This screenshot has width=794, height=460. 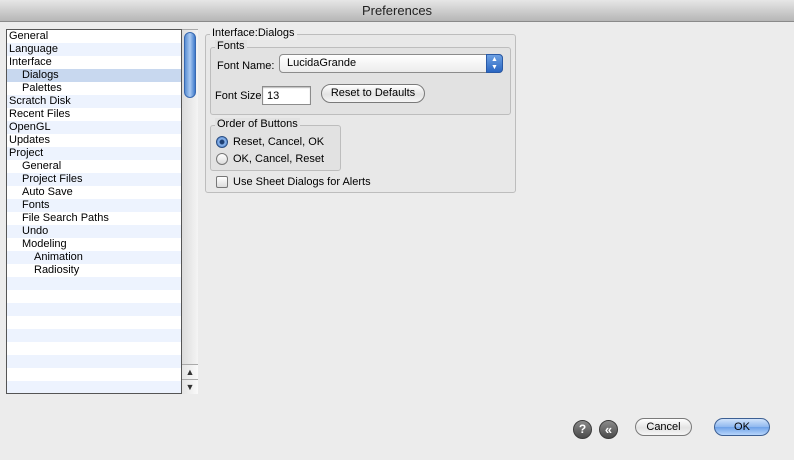 I want to click on tree-item-label: Radiosity, so click(x=57, y=270).